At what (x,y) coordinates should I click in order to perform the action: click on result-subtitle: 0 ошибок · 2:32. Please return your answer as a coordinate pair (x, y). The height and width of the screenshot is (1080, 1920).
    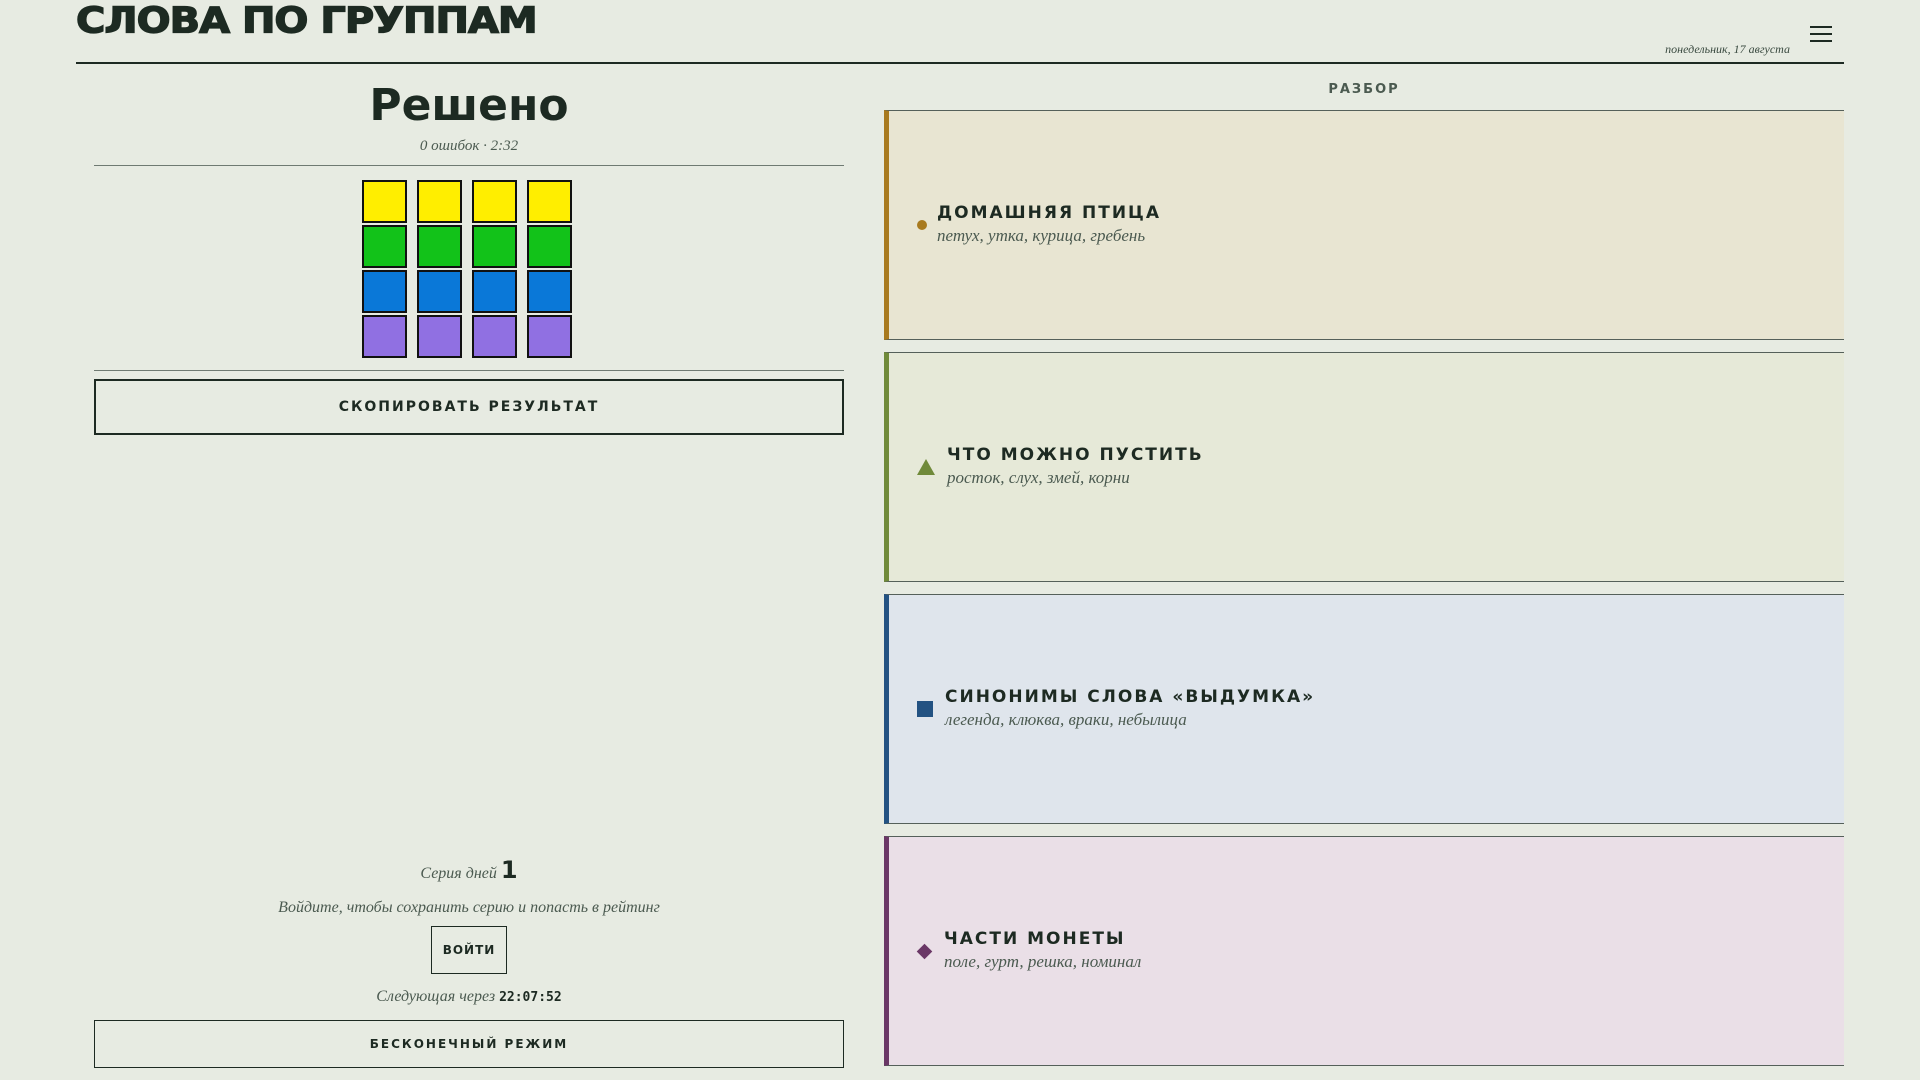
    Looking at the image, I should click on (469, 146).